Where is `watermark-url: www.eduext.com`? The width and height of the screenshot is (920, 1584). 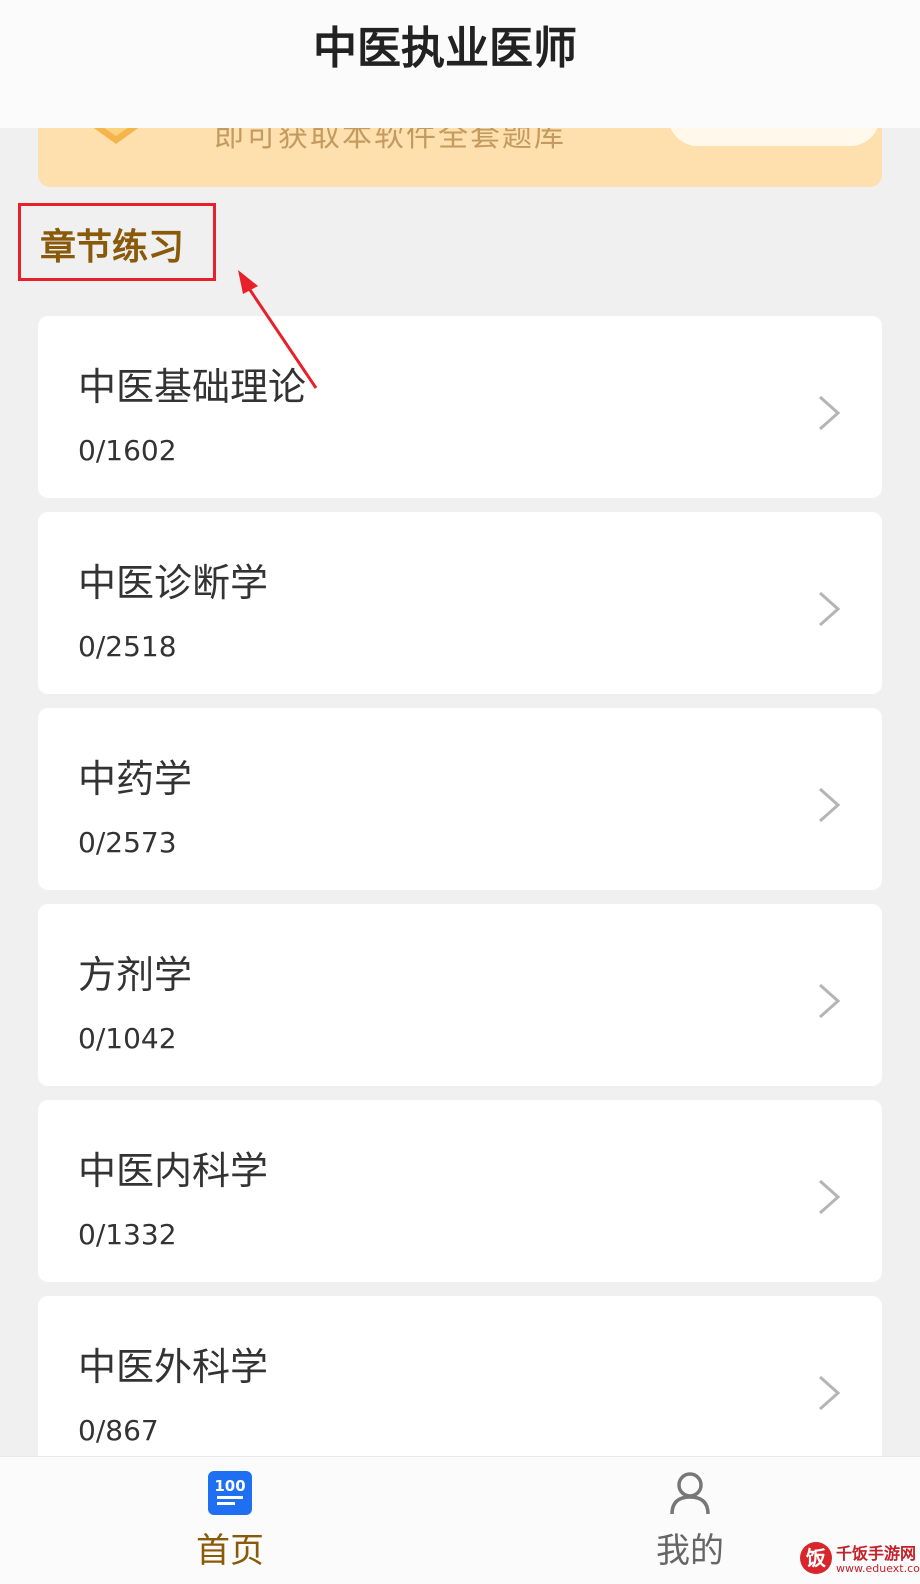 watermark-url: www.eduext.com is located at coordinates (878, 1568).